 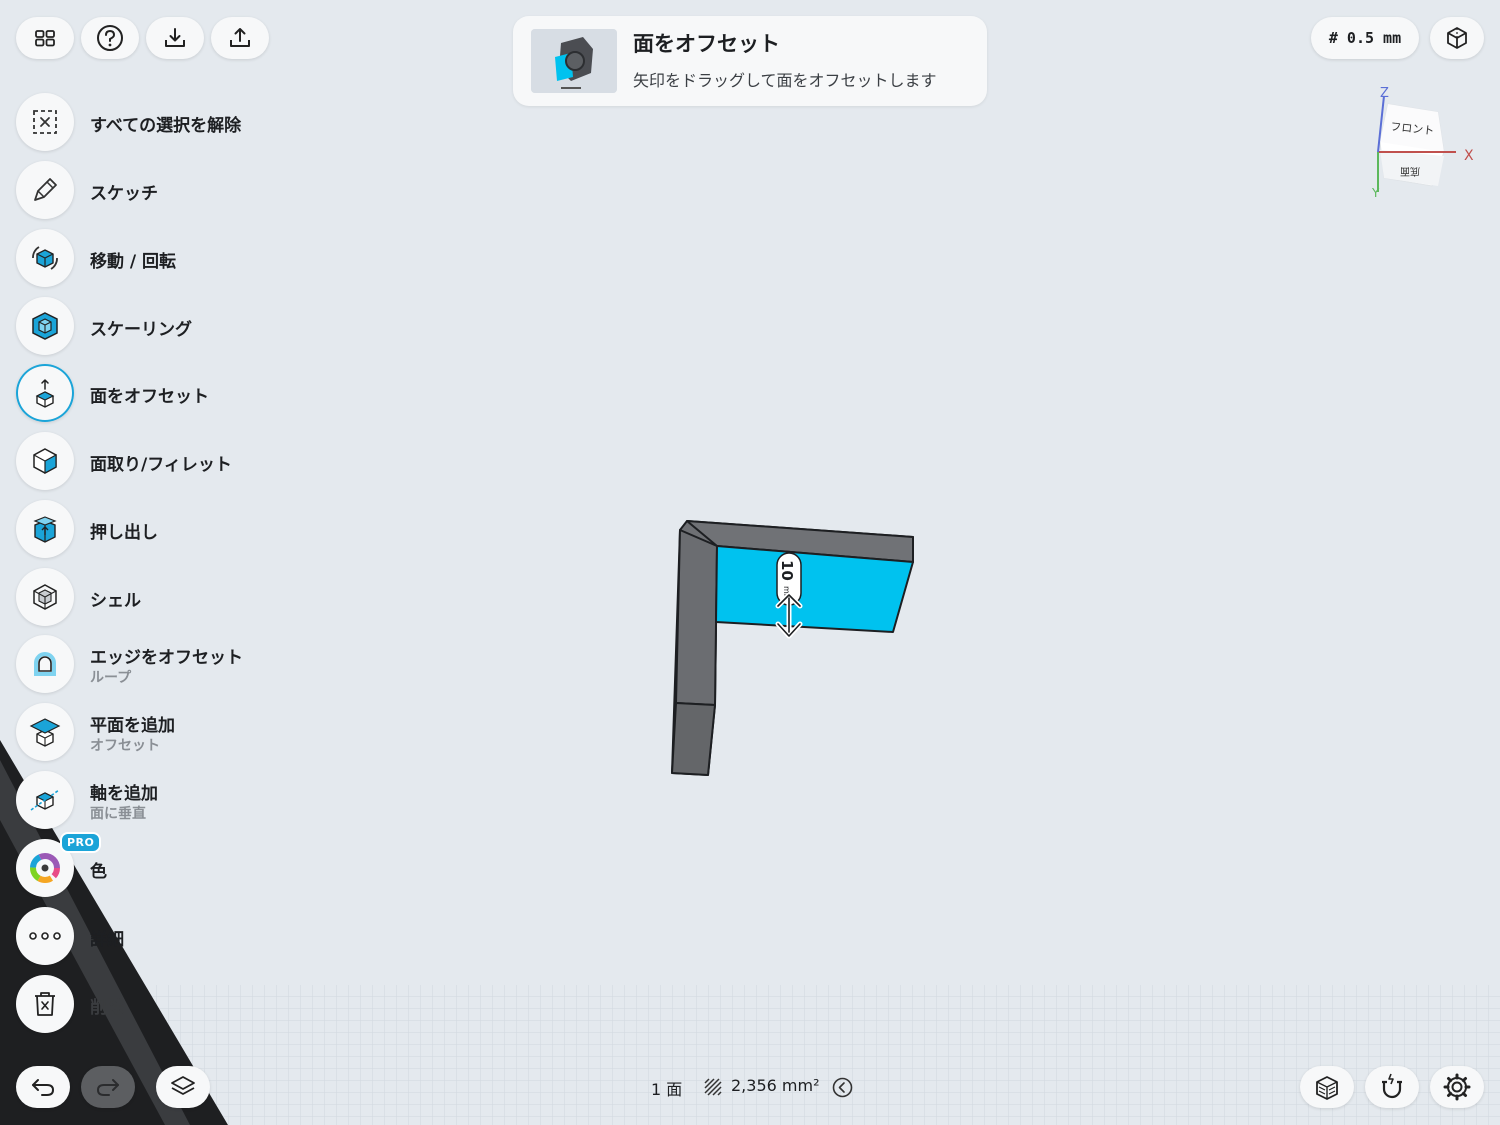 I want to click on undo-icon, so click(x=43, y=1087).